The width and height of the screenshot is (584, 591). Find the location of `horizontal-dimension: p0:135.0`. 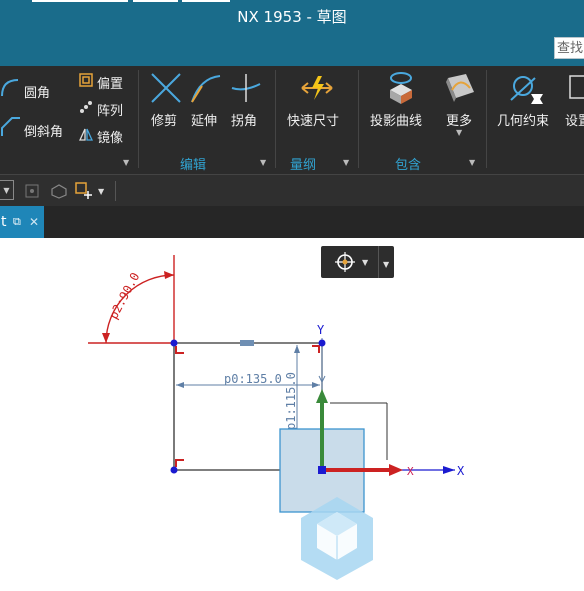

horizontal-dimension: p0:135.0 is located at coordinates (248, 380).